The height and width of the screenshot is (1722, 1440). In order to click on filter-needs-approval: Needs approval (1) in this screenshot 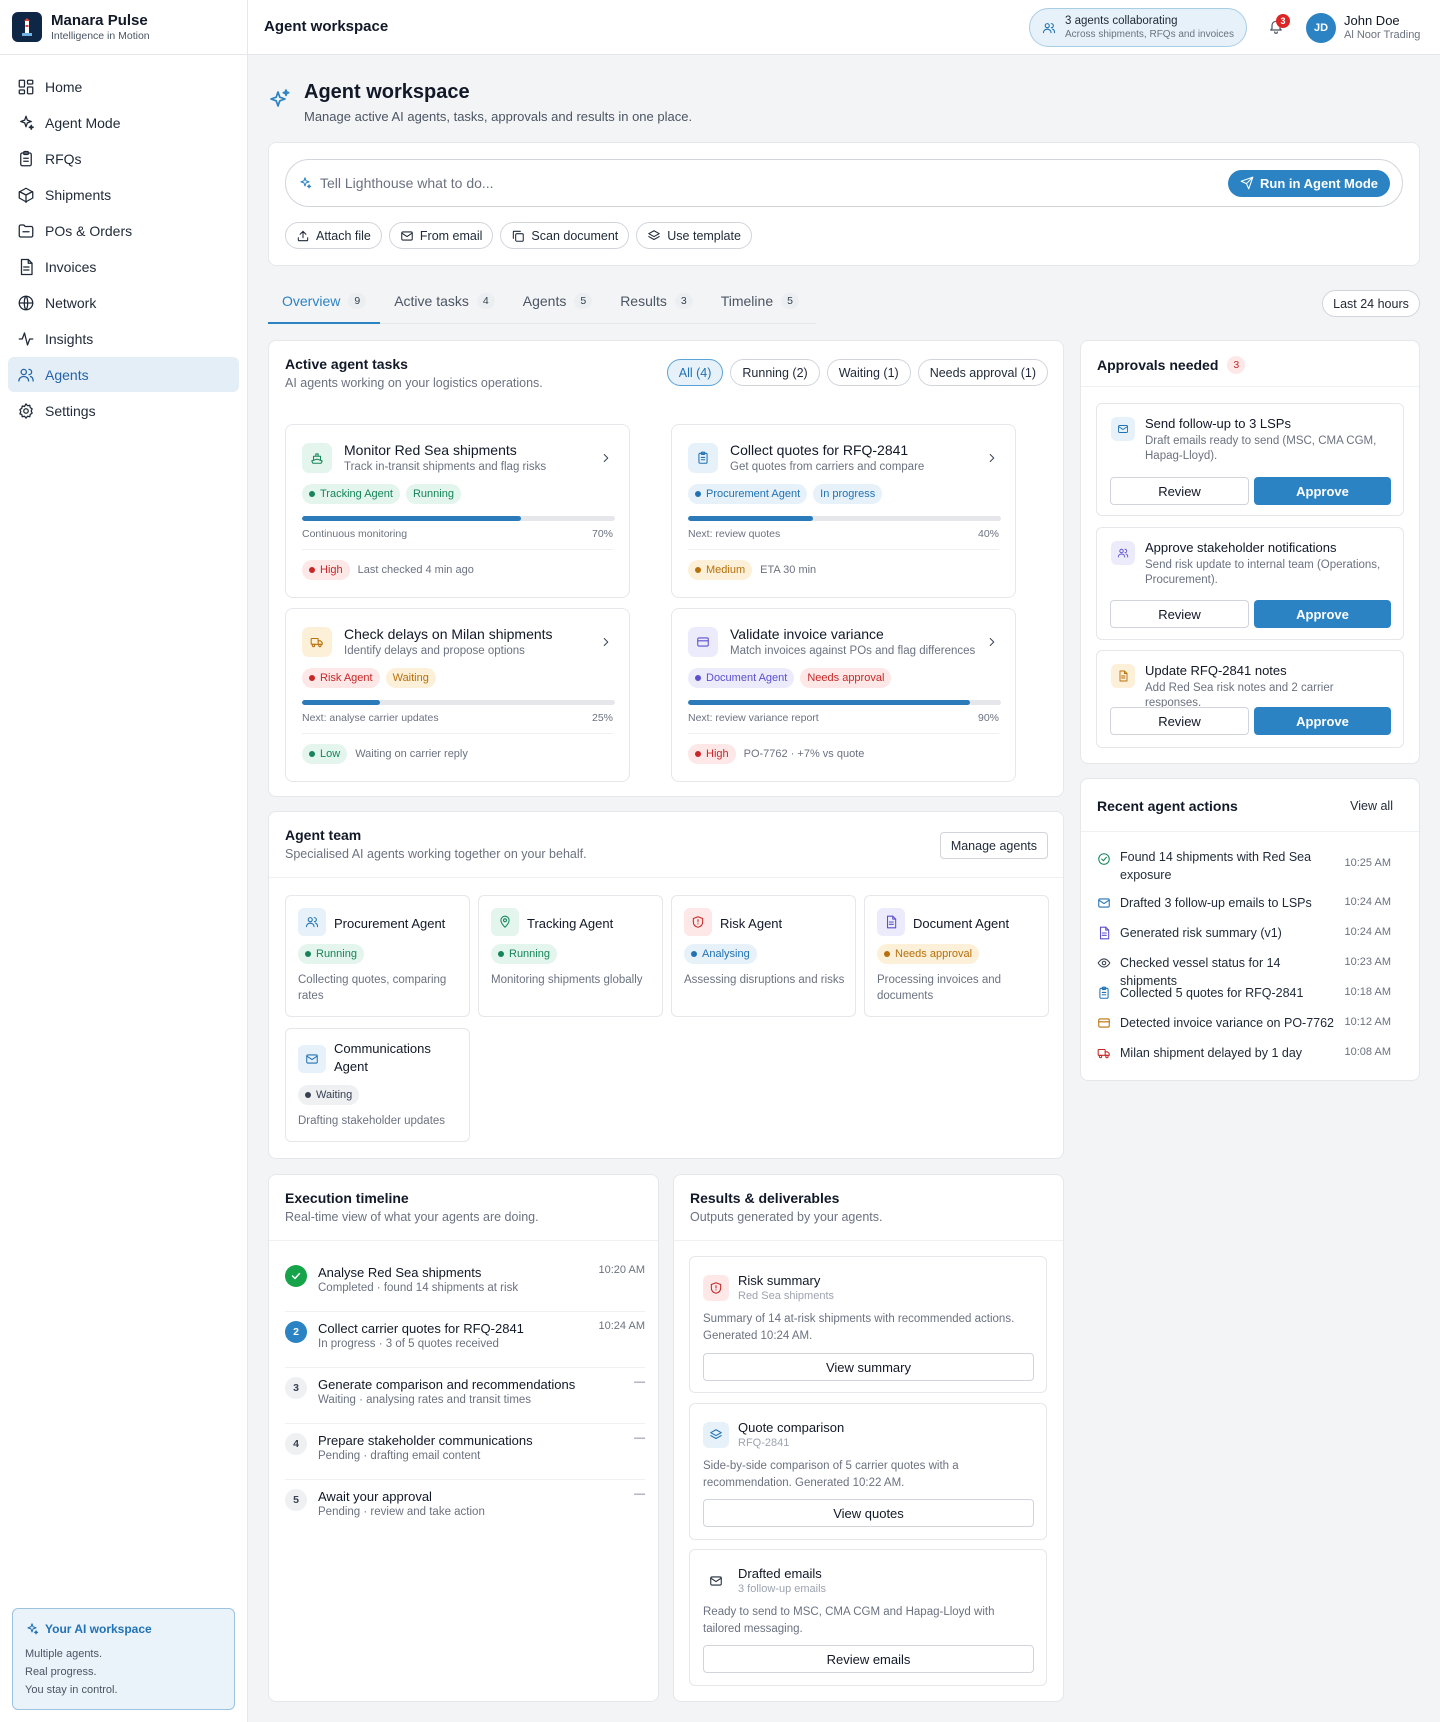, I will do `click(982, 372)`.